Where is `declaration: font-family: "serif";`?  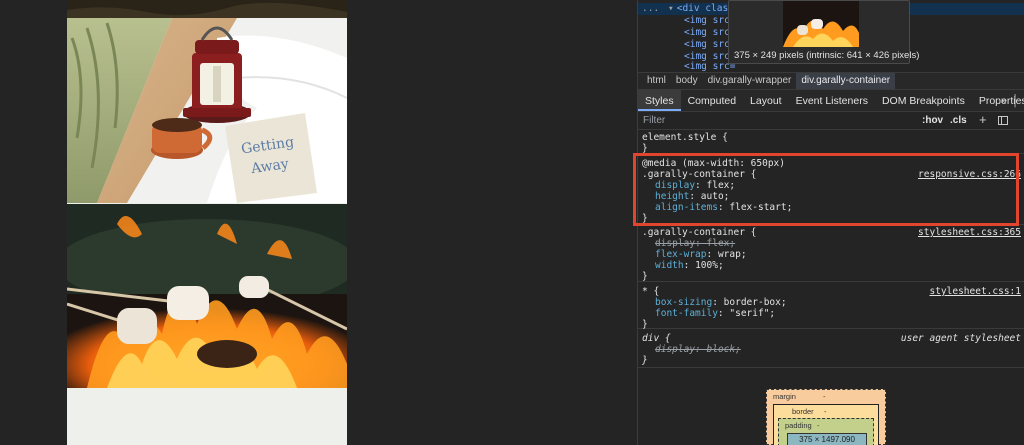 declaration: font-family: "serif"; is located at coordinates (715, 313).